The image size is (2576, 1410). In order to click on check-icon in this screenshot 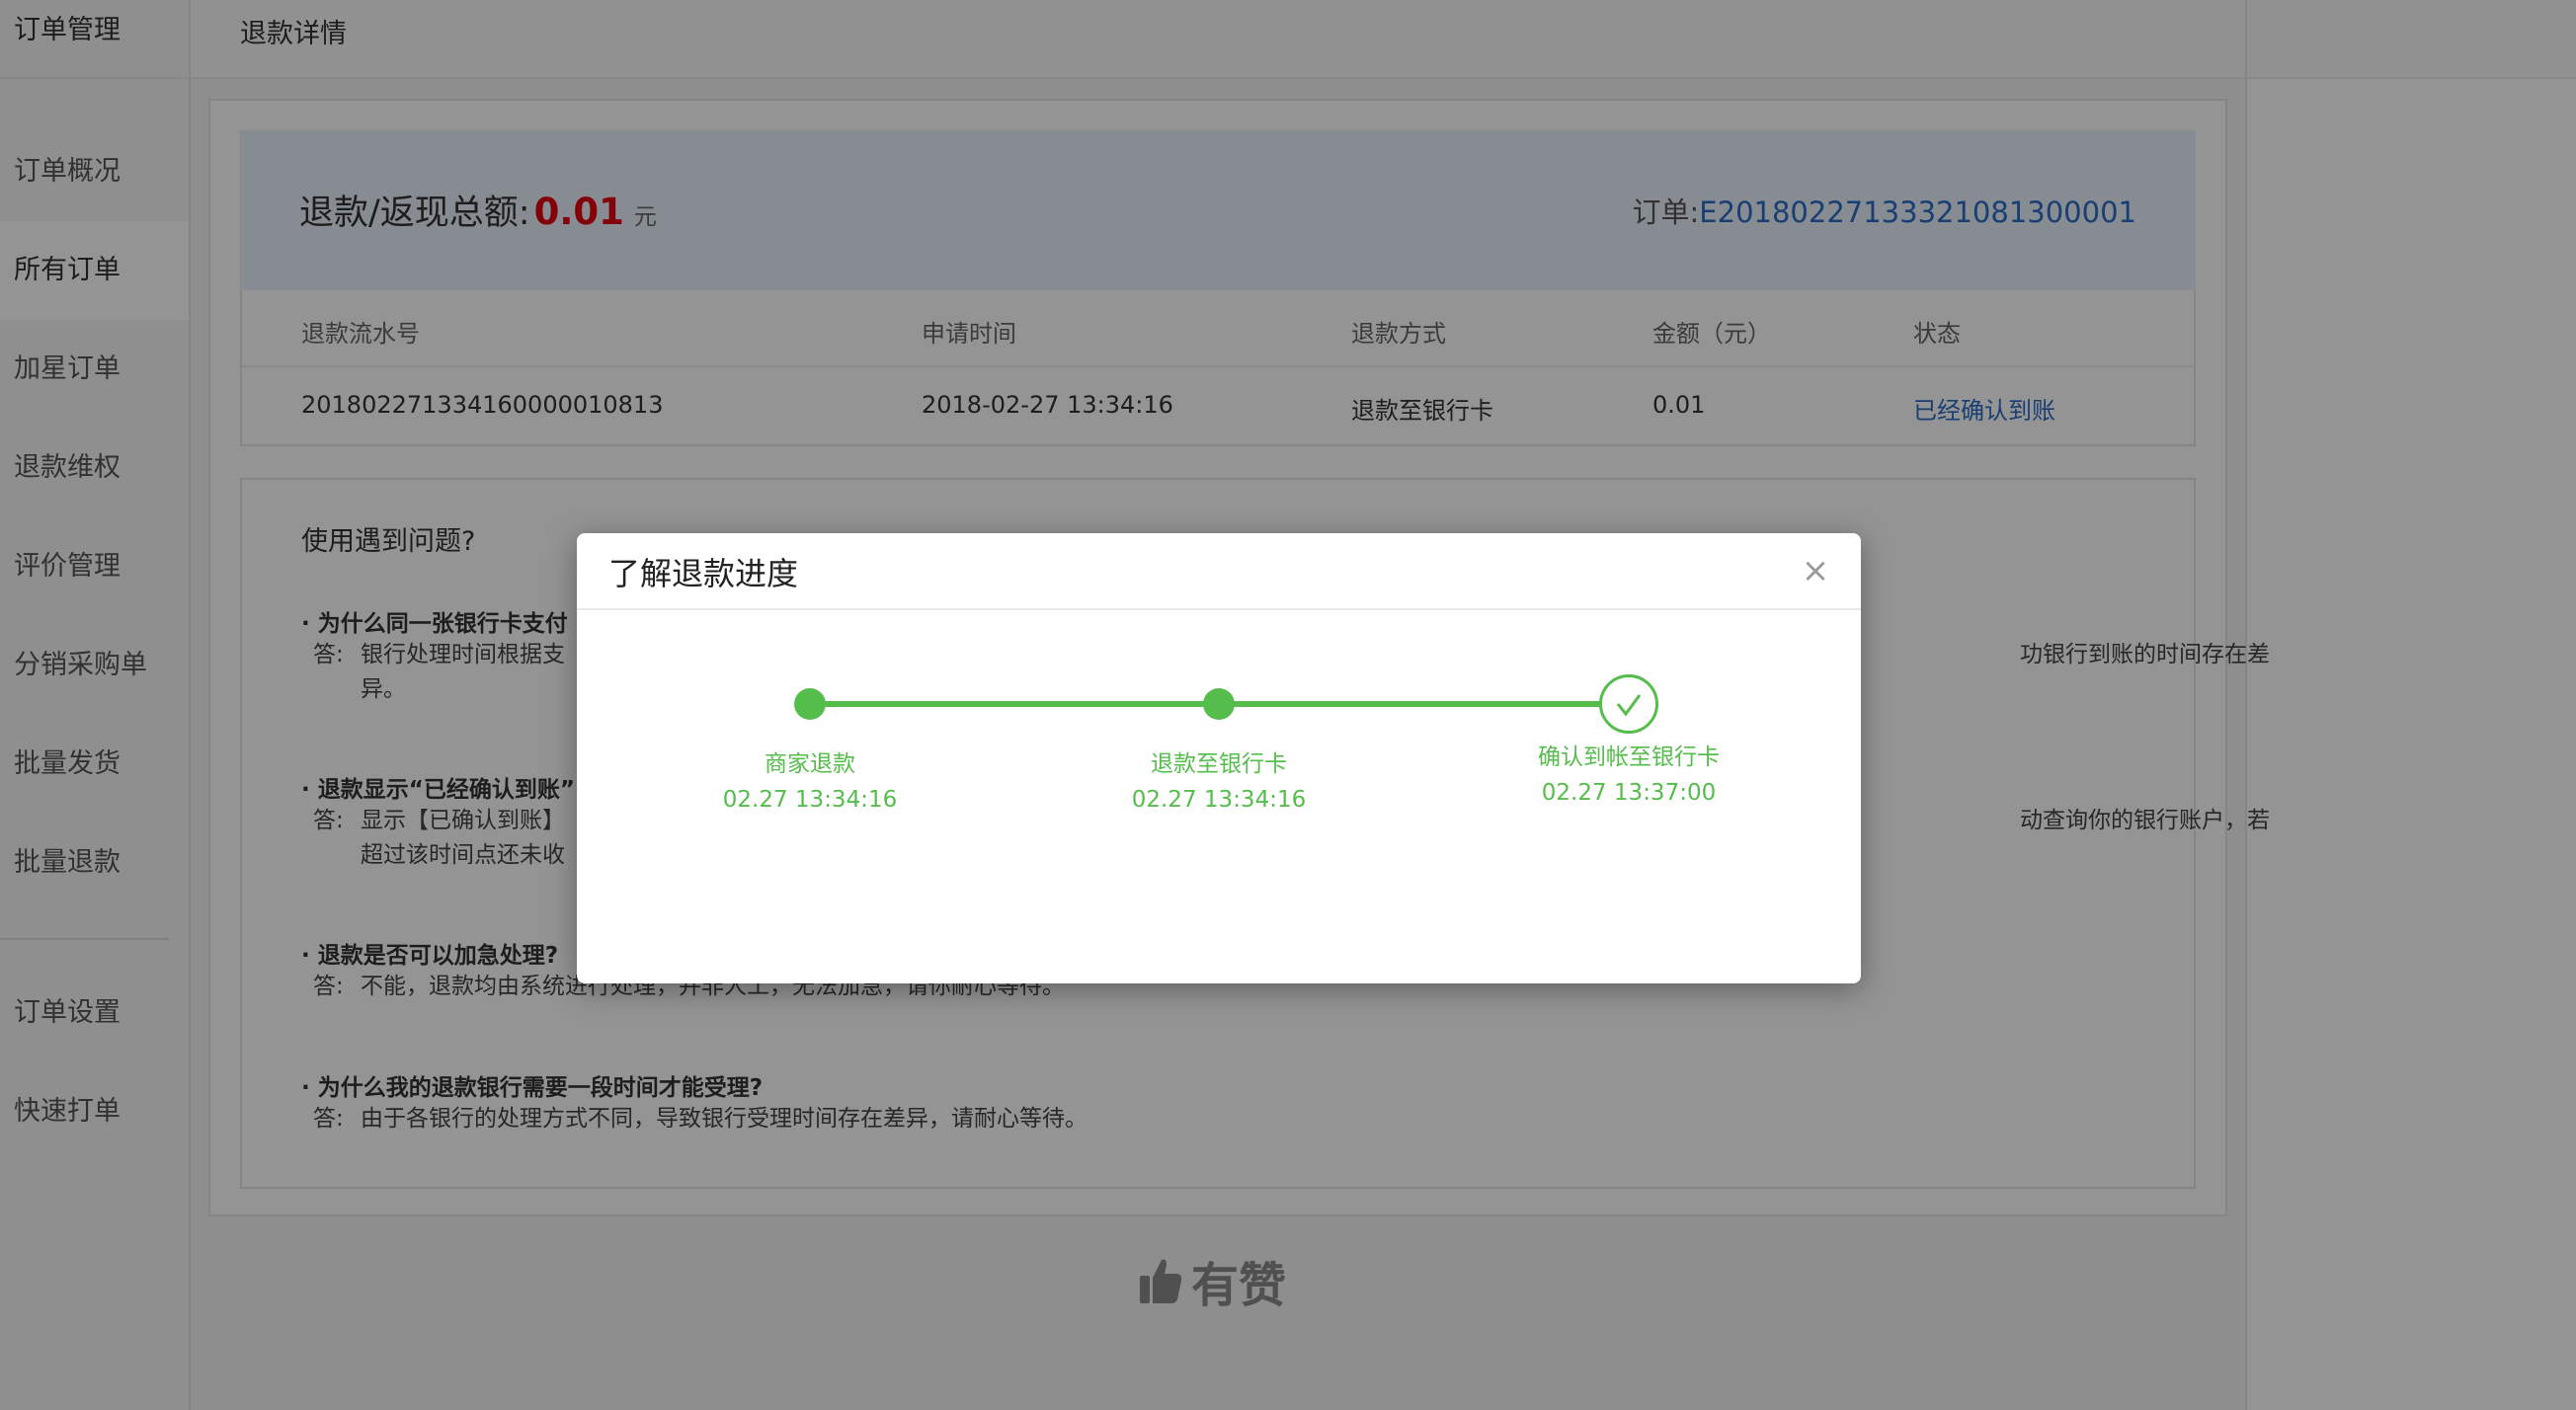, I will do `click(1629, 705)`.